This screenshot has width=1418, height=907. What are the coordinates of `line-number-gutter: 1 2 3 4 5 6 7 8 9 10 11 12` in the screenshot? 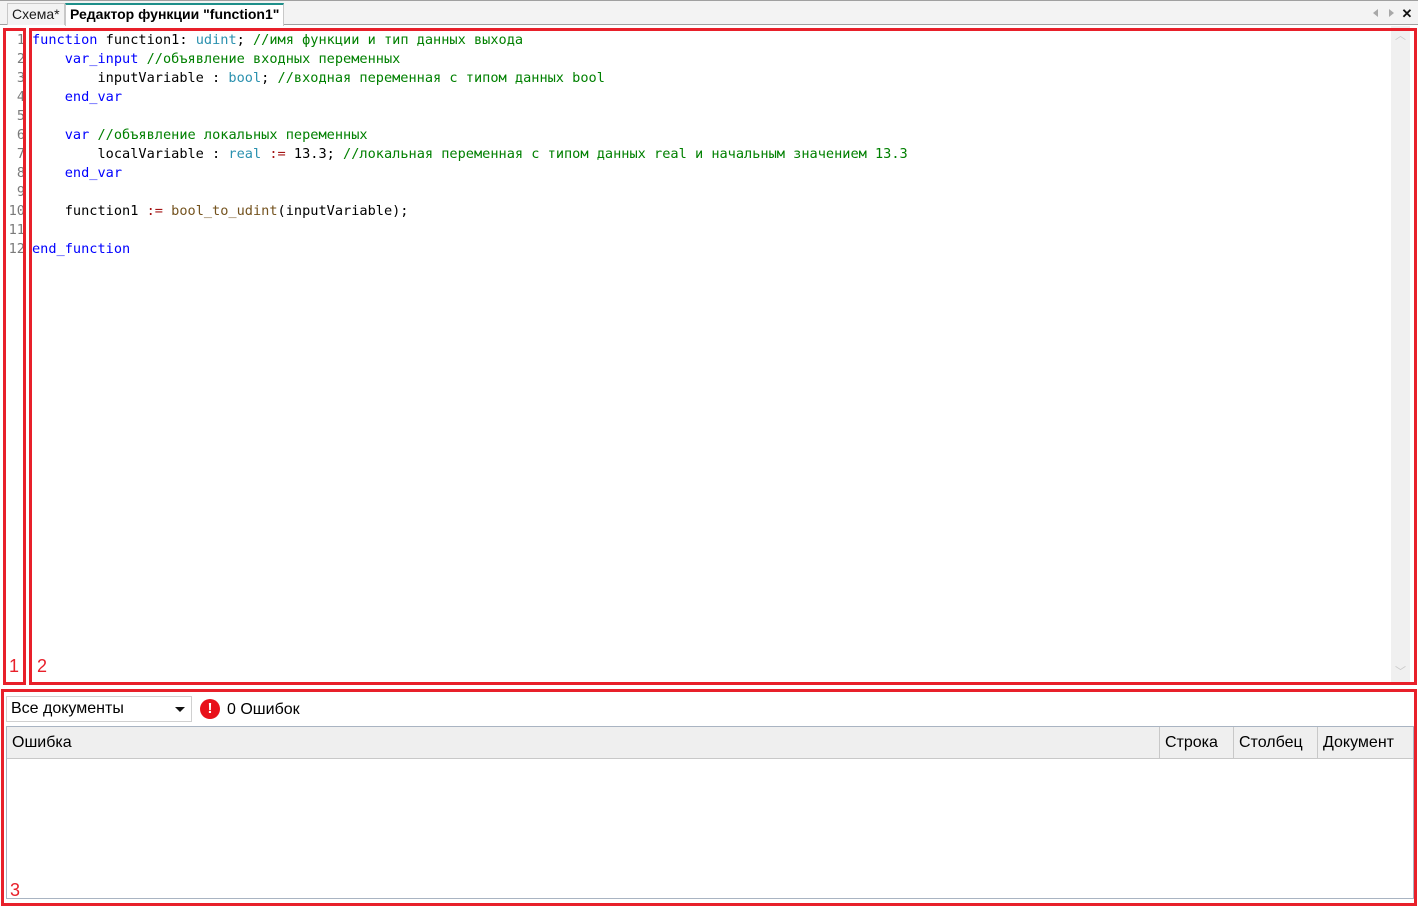 It's located at (15, 357).